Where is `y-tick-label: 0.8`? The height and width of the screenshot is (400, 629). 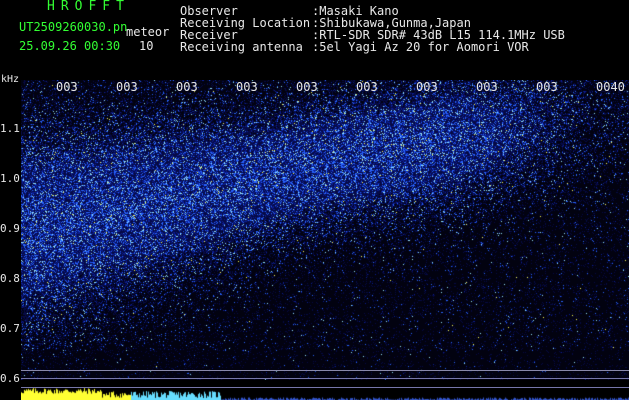
y-tick-label: 0.8 is located at coordinates (10, 278).